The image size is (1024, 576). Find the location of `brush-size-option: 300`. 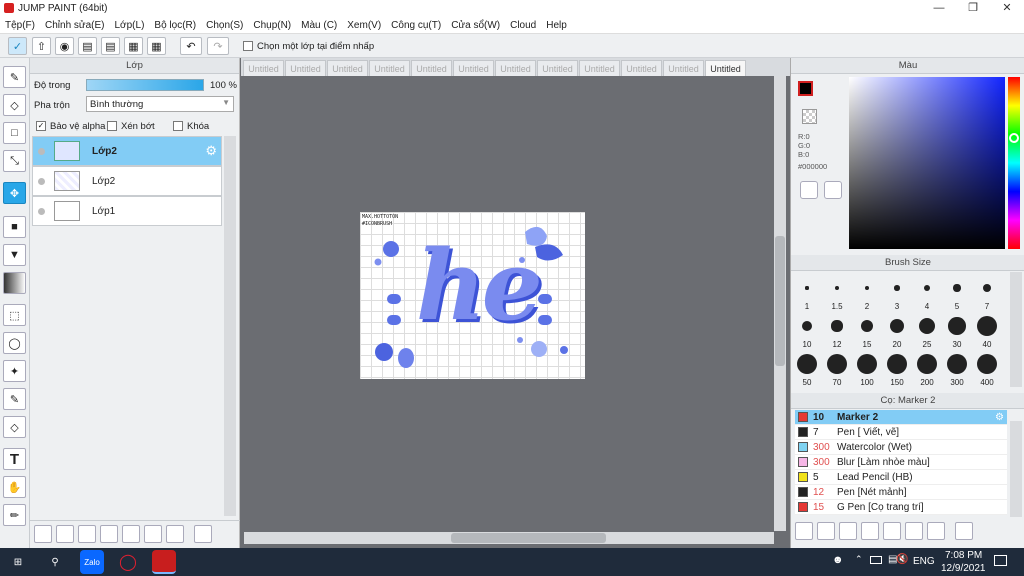

brush-size-option: 300 is located at coordinates (957, 368).